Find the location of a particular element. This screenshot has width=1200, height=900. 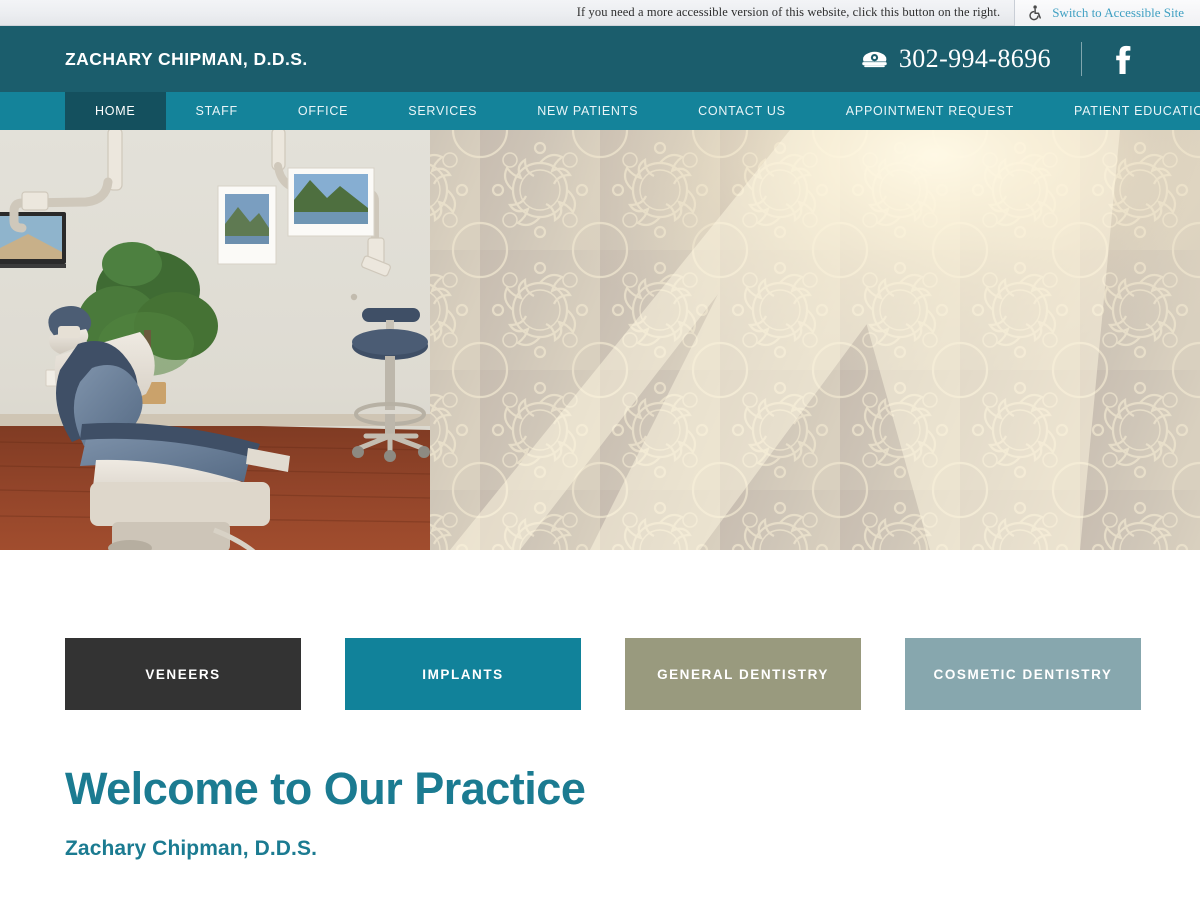

service-button-implants: IMPLANTS is located at coordinates (463, 674).